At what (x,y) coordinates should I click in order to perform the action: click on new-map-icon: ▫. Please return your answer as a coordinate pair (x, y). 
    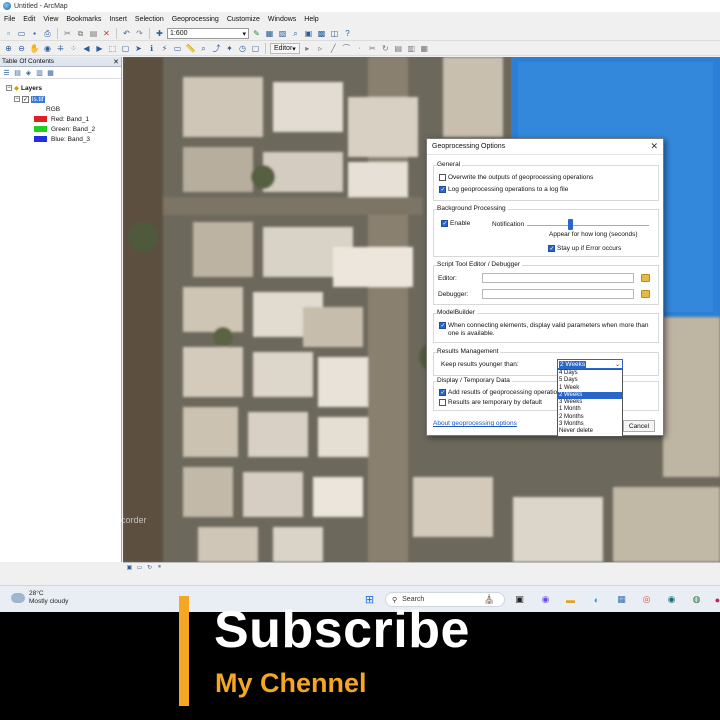
    Looking at the image, I should click on (8, 33).